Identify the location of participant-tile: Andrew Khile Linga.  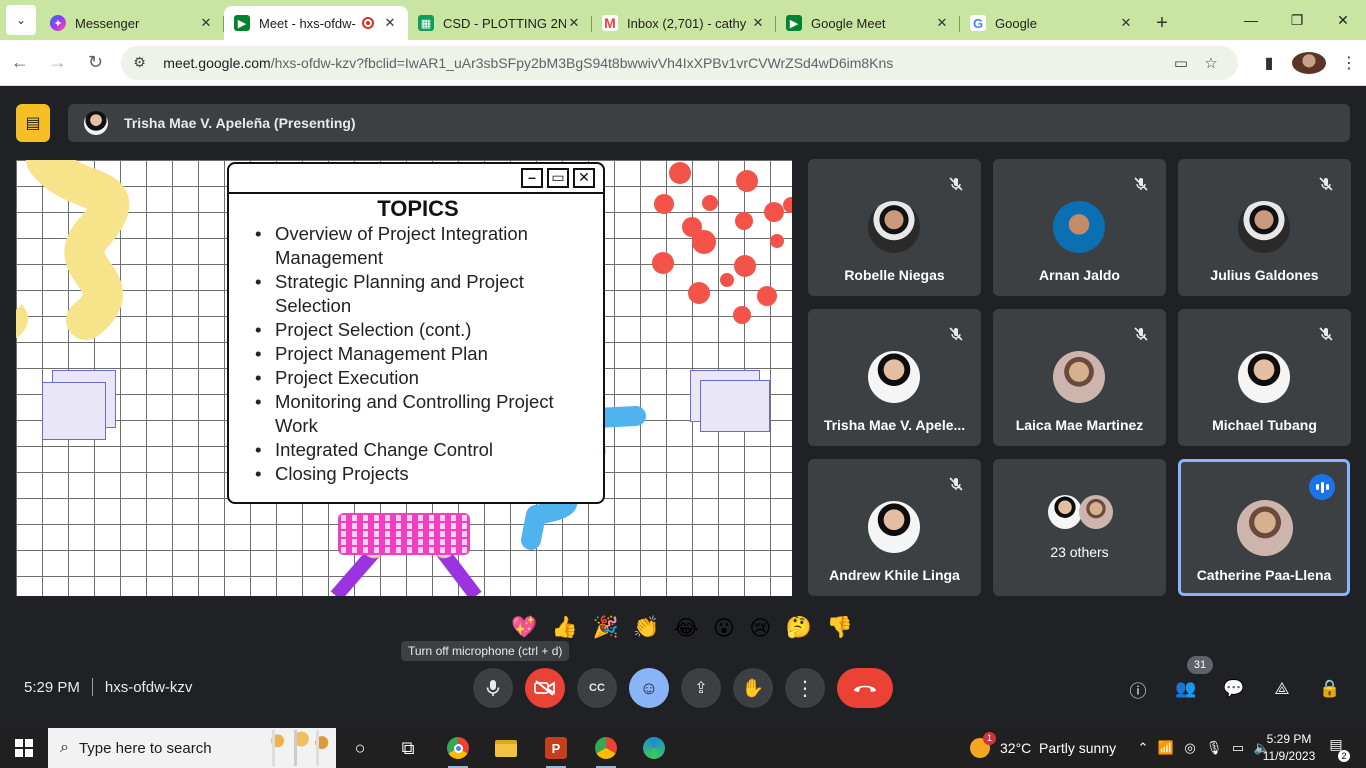
(894, 527).